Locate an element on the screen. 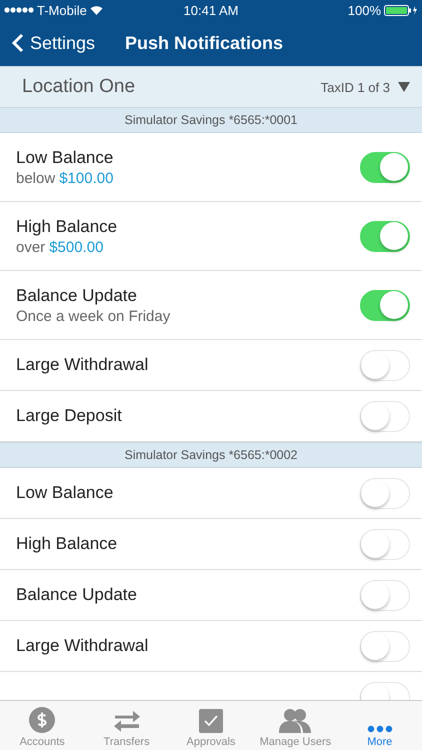 This screenshot has height=750, width=422. screen-title: Push Notifications is located at coordinates (204, 43).